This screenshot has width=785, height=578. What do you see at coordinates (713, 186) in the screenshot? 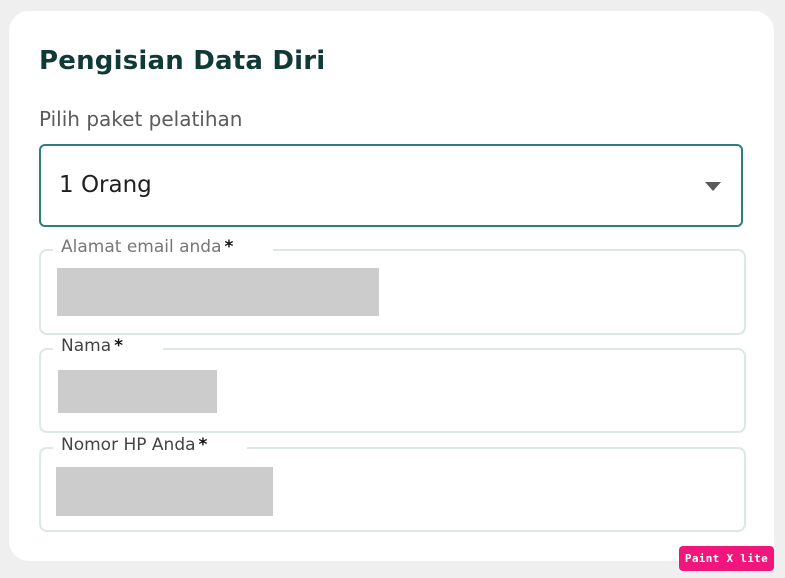
I see `chevron-down-icon` at bounding box center [713, 186].